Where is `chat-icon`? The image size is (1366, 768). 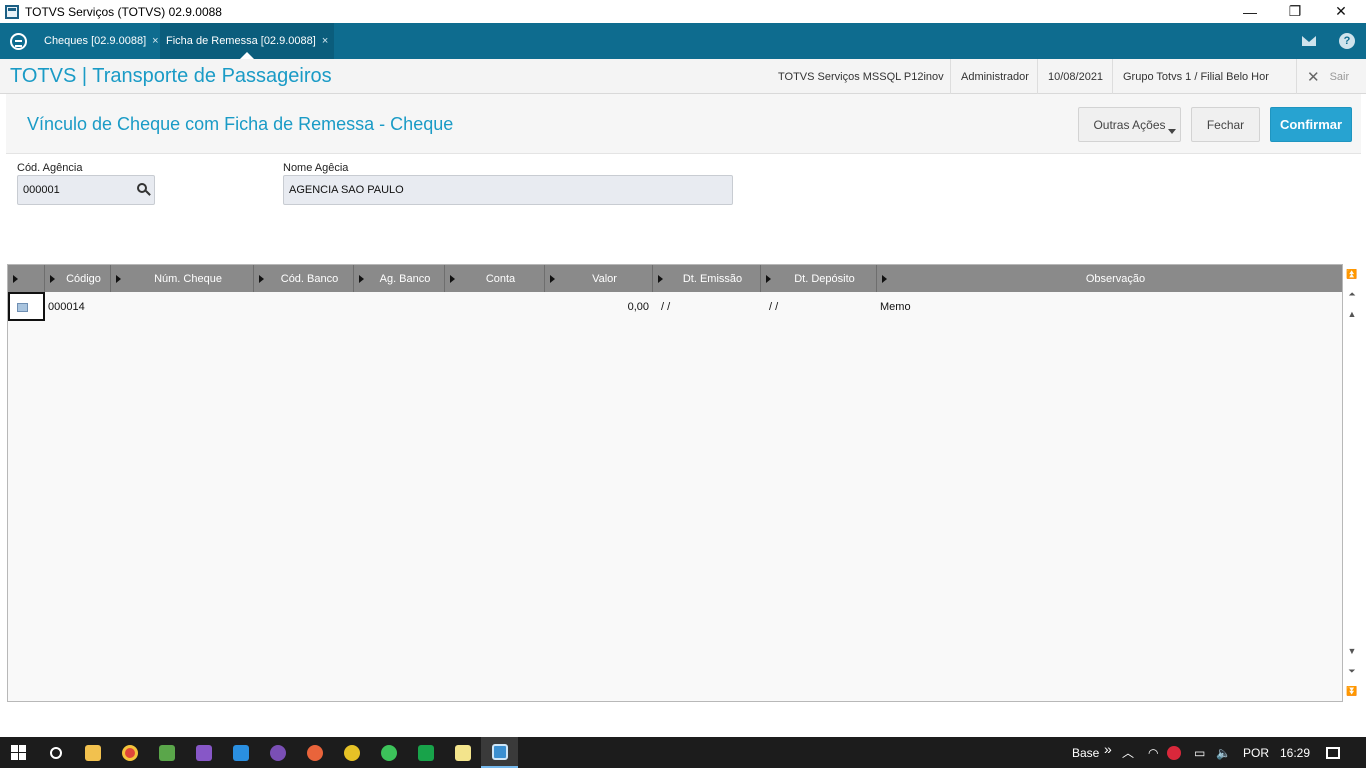 chat-icon is located at coordinates (425, 752).